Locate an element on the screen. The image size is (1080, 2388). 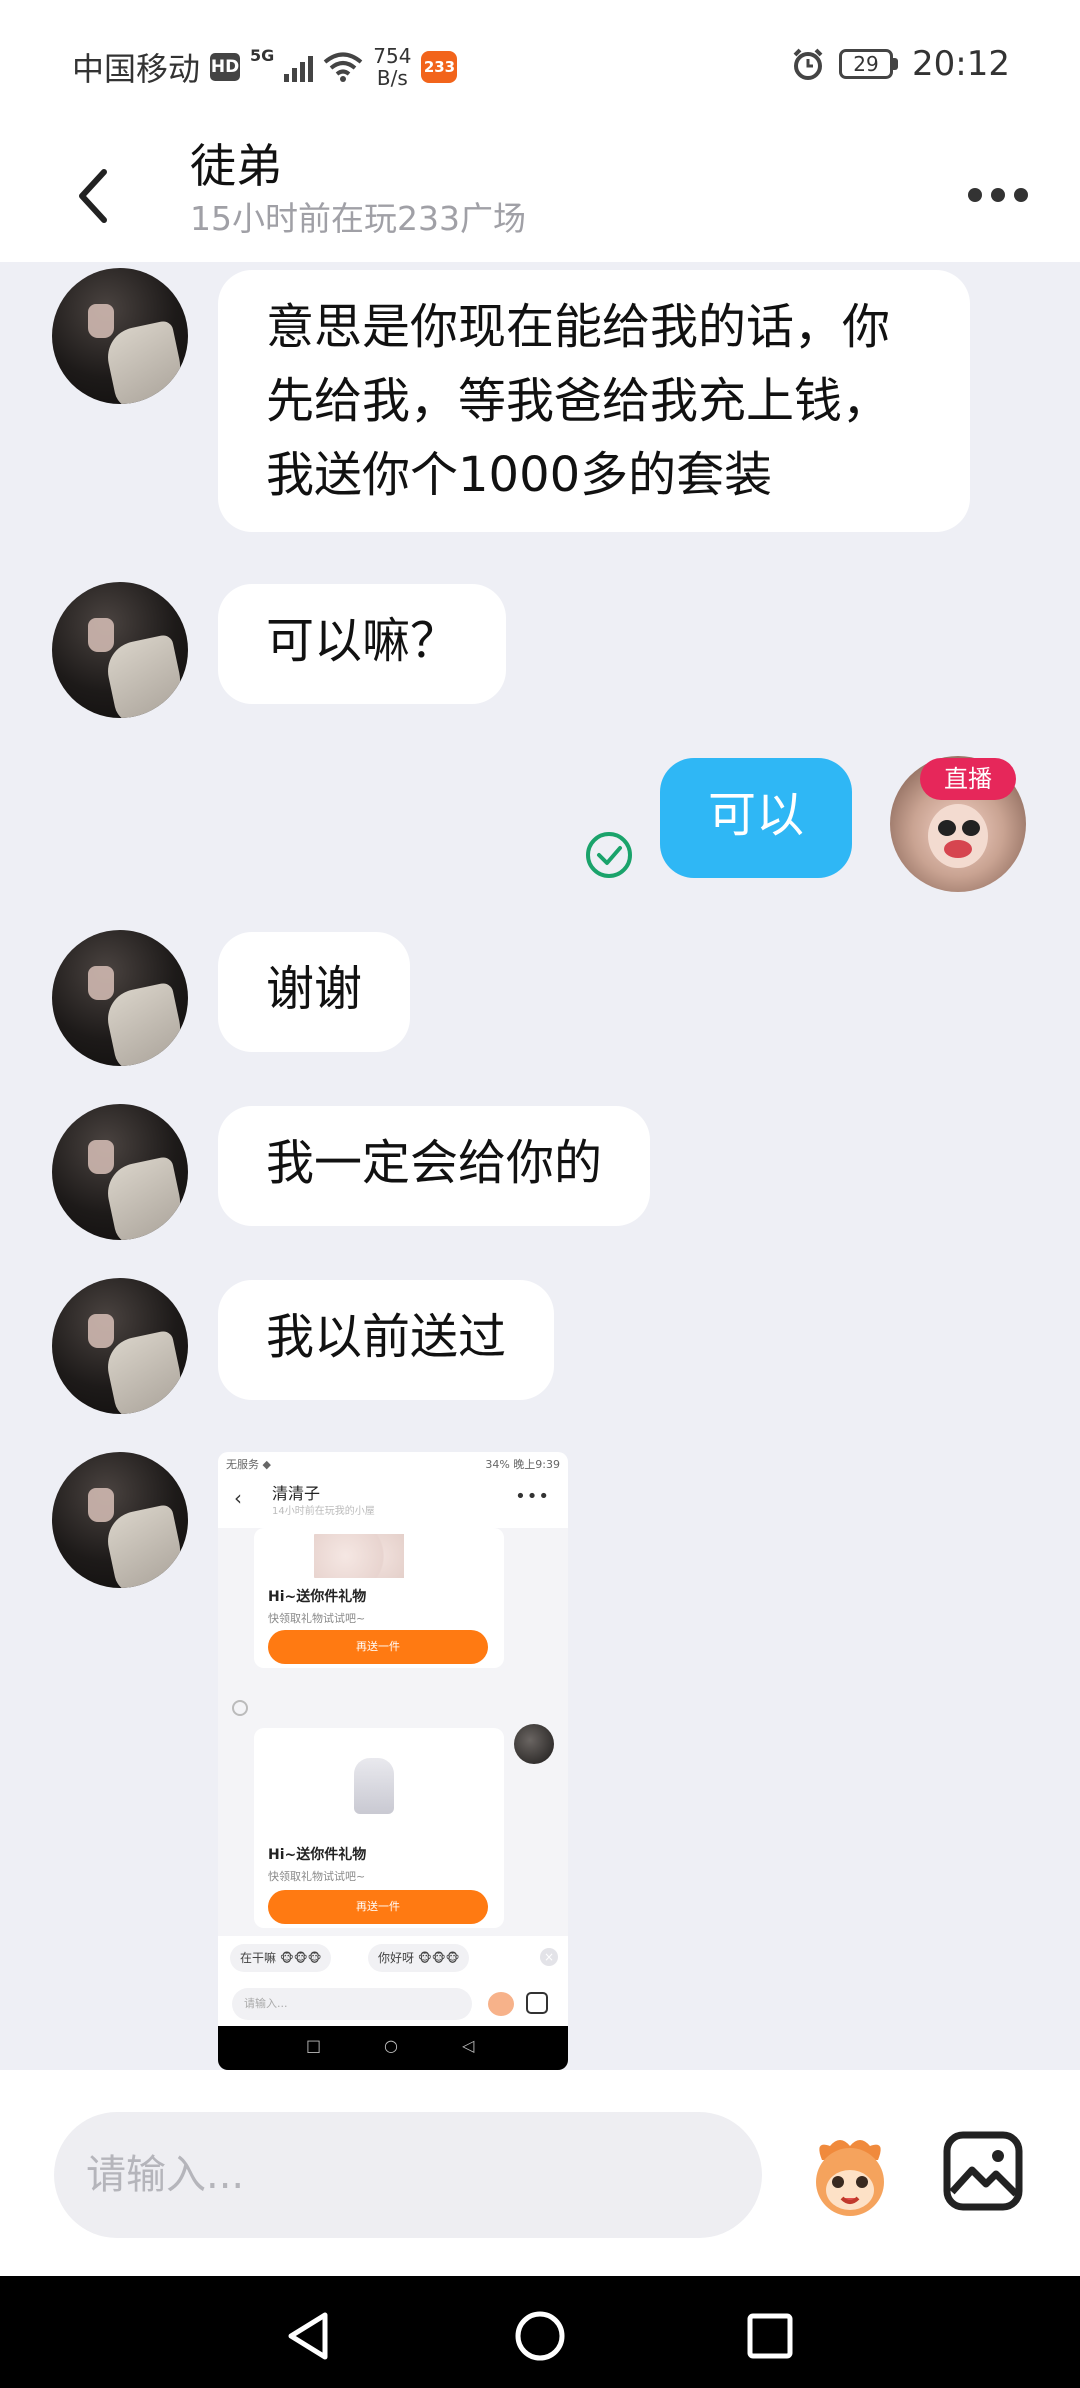
screenshot-nav-home-icon: ○ is located at coordinates (391, 2045).